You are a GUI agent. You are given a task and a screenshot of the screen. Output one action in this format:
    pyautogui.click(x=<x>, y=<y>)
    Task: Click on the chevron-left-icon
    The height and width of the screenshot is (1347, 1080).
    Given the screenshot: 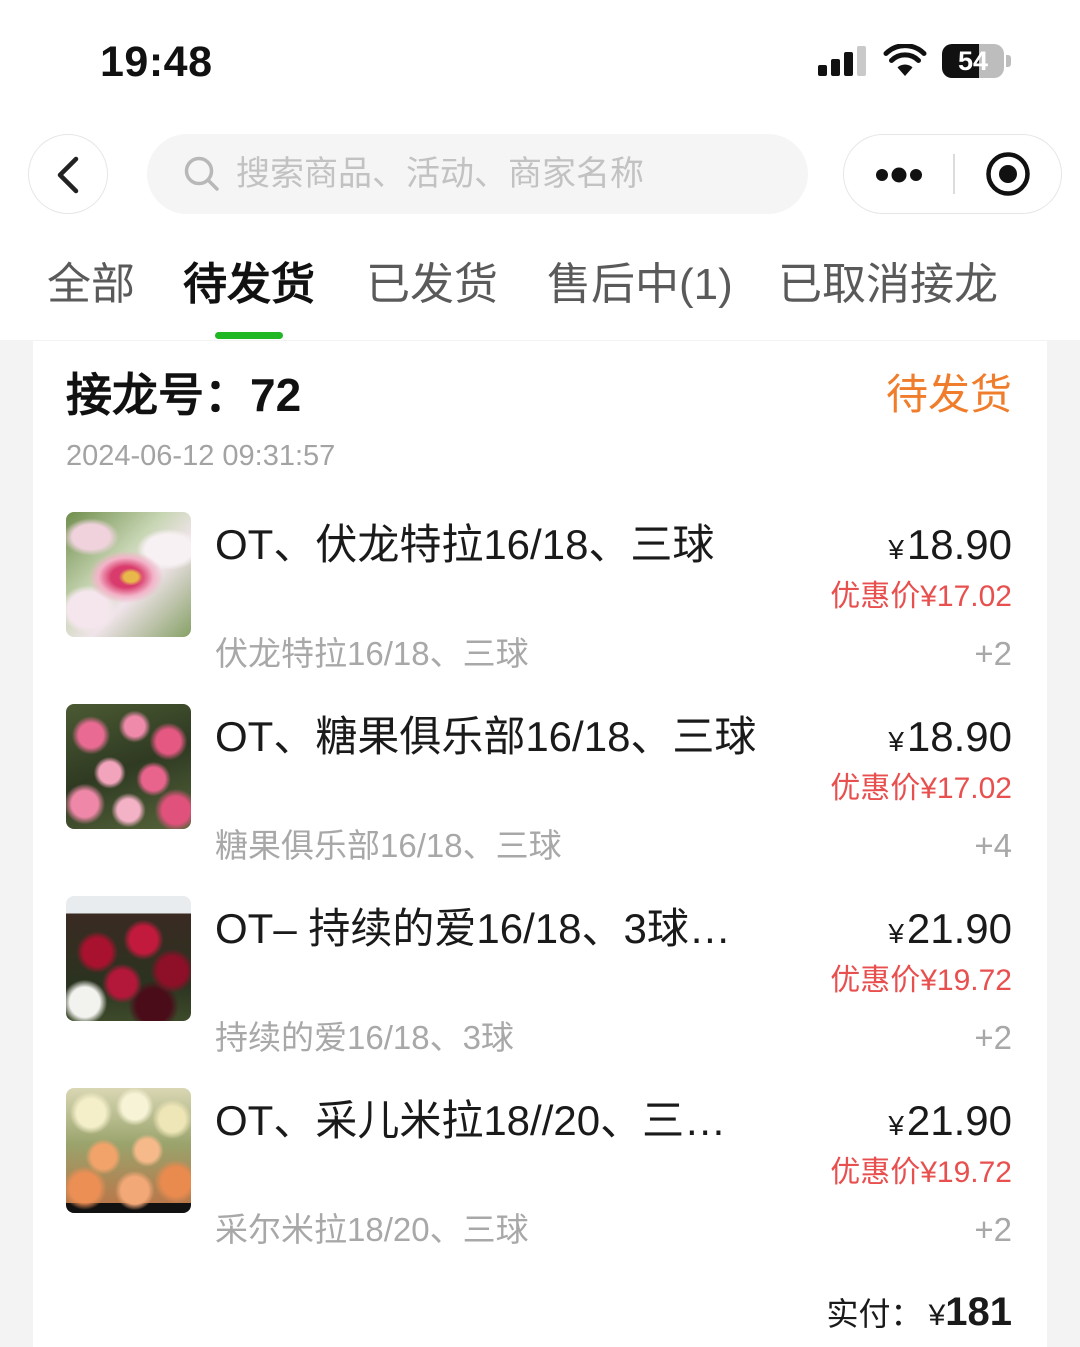 What is the action you would take?
    pyautogui.click(x=68, y=175)
    